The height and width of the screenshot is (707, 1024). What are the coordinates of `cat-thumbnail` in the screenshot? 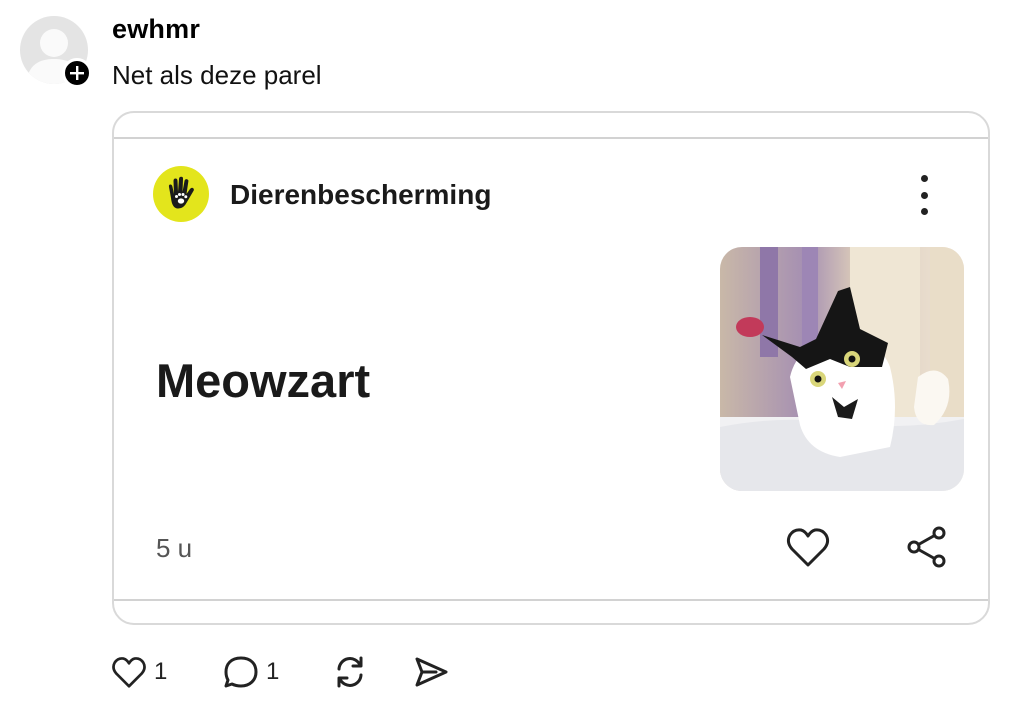 It's located at (842, 369).